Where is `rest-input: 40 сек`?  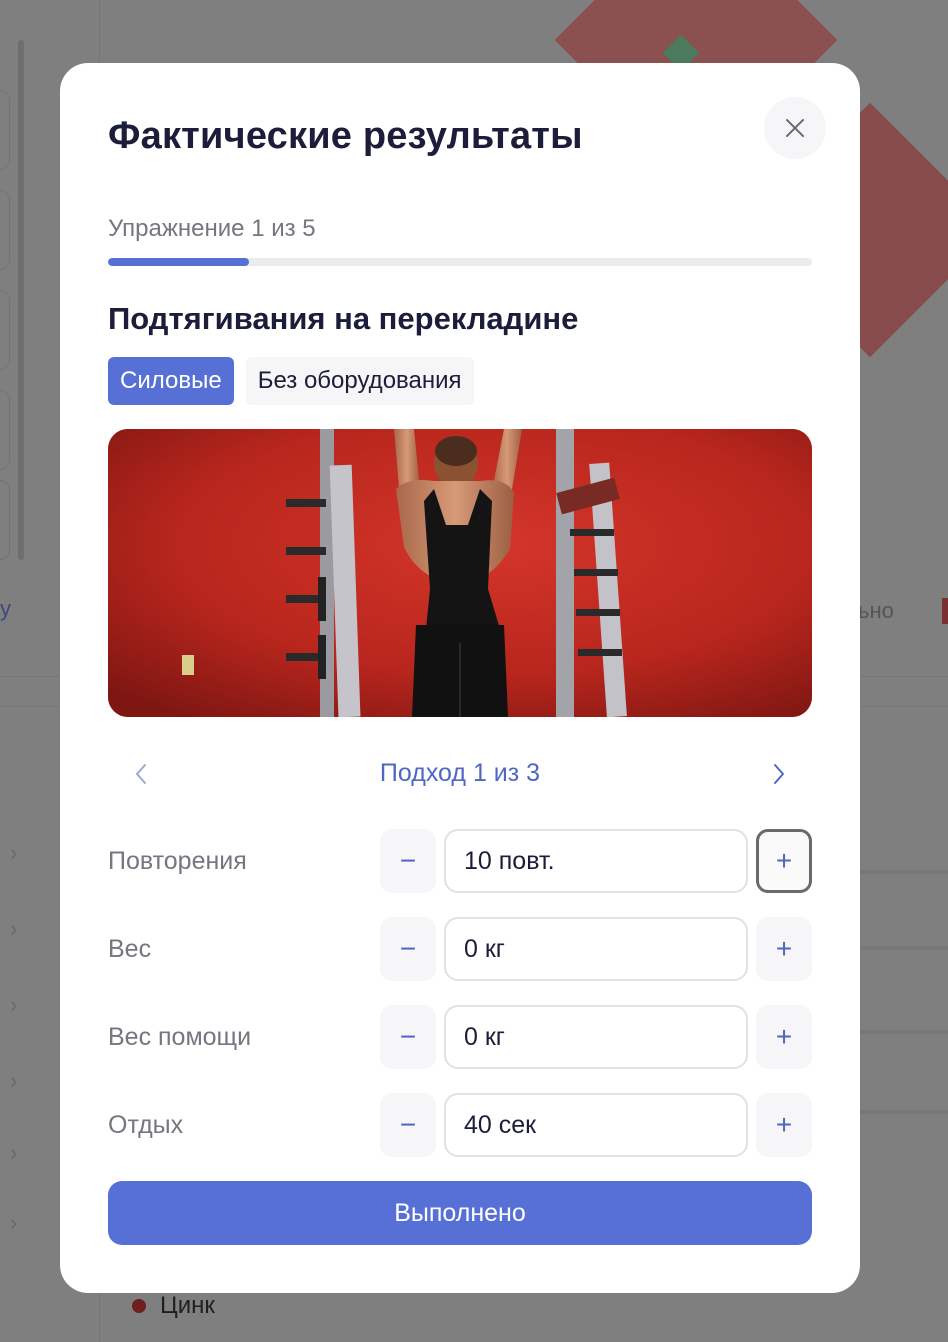 rest-input: 40 сек is located at coordinates (596, 1125).